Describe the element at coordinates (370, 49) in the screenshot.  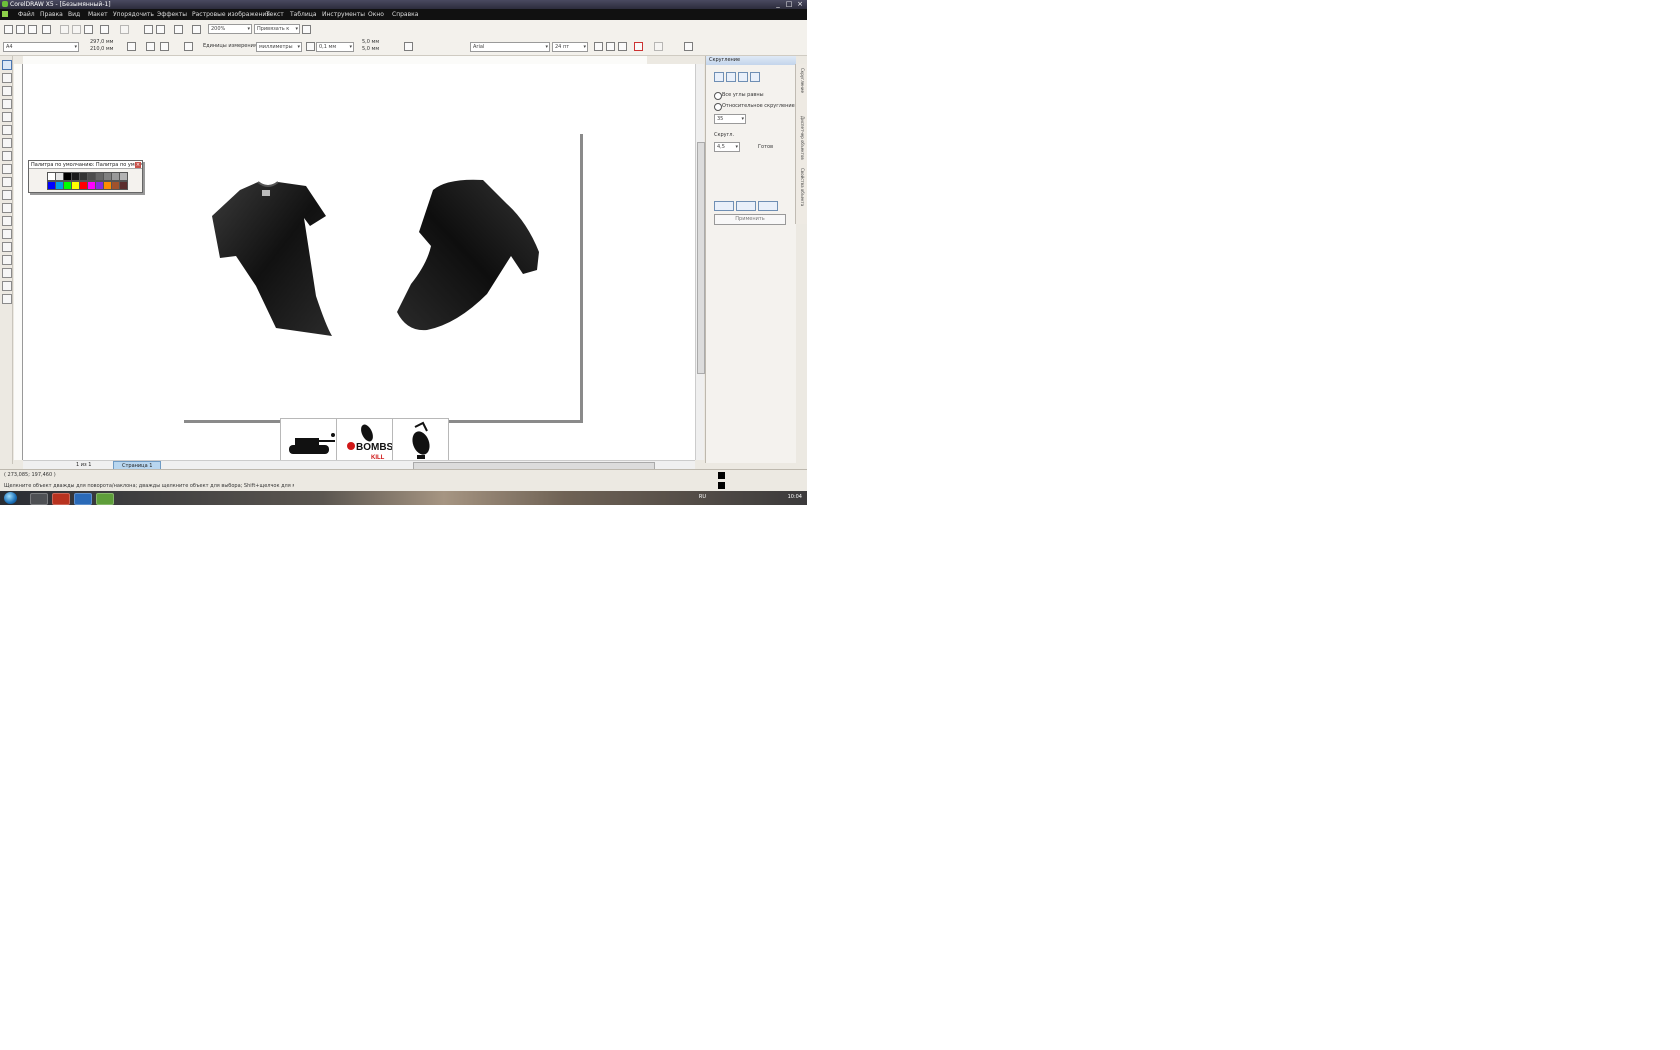
I see `duplicate-y: 5,0 мм` at that location.